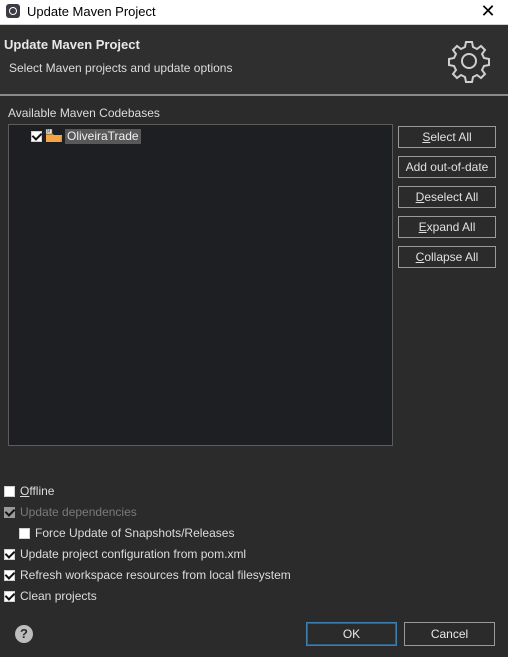  Describe the element at coordinates (36, 136) in the screenshot. I see `project-checkbox` at that location.